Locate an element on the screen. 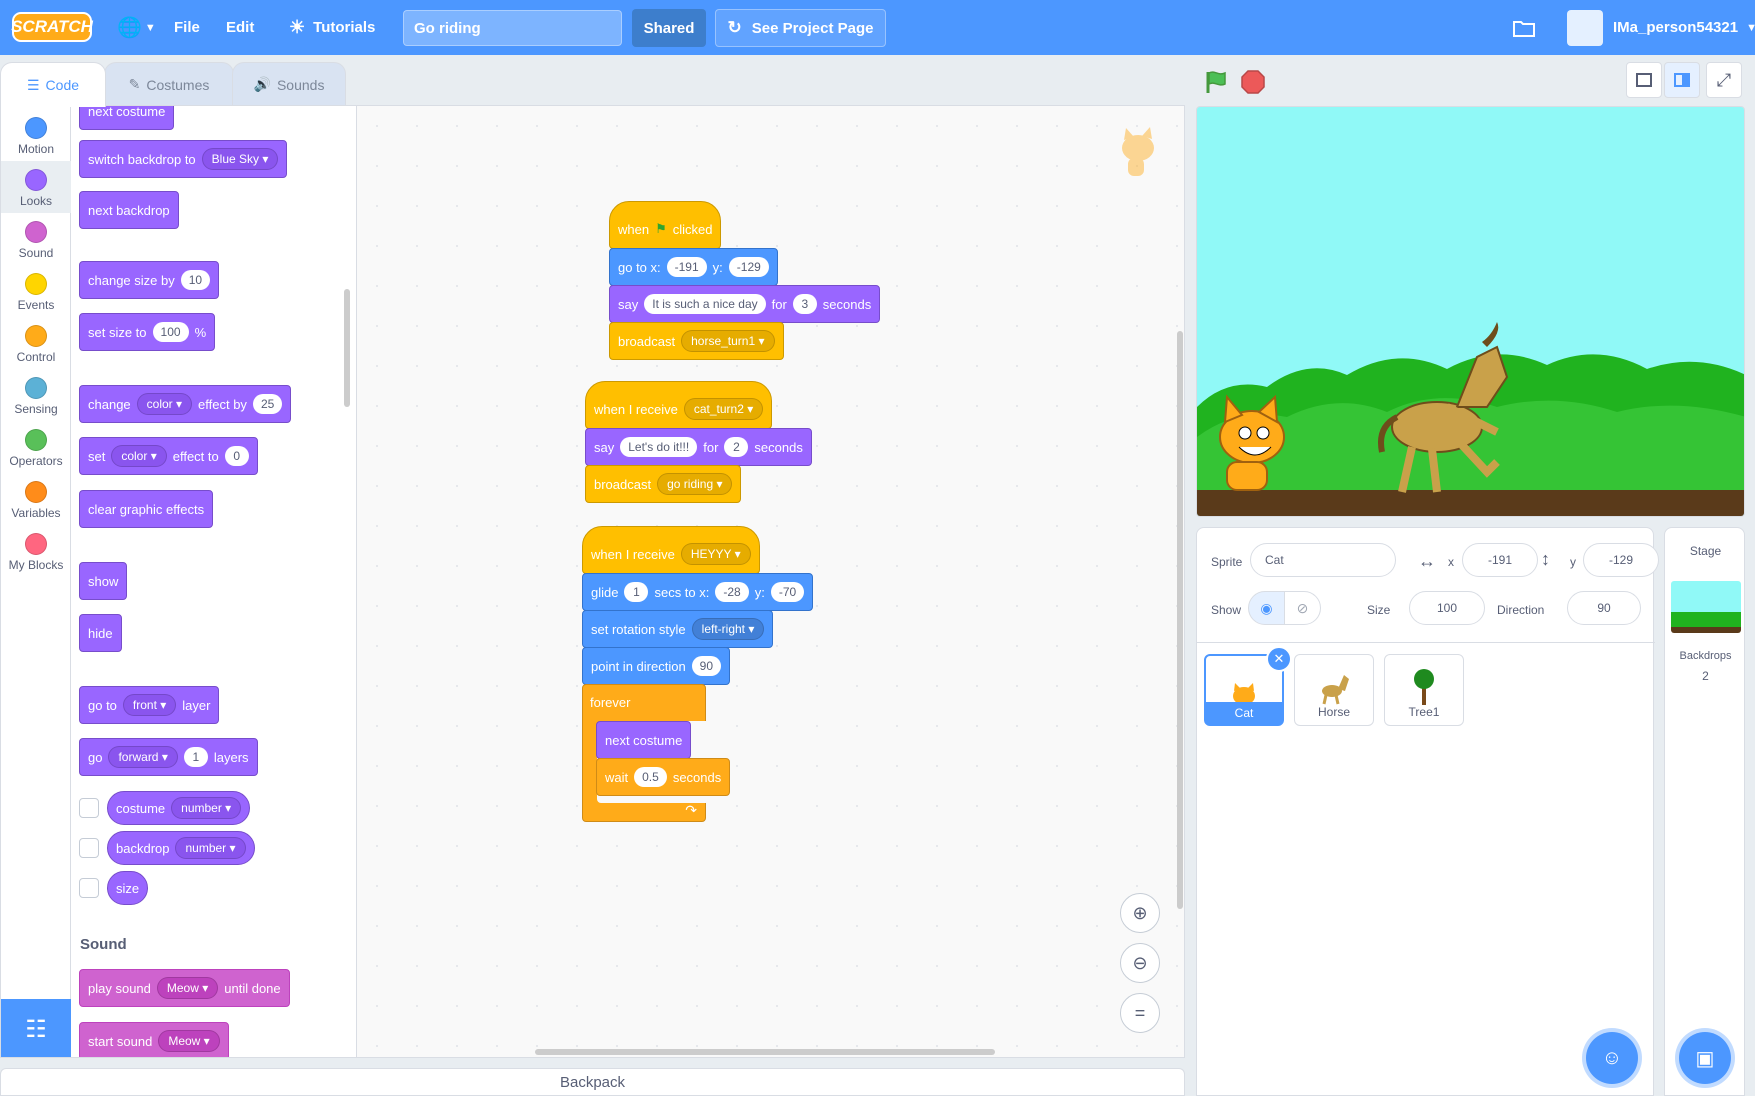 The height and width of the screenshot is (1096, 1755). y-input: -129 is located at coordinates (748, 267).